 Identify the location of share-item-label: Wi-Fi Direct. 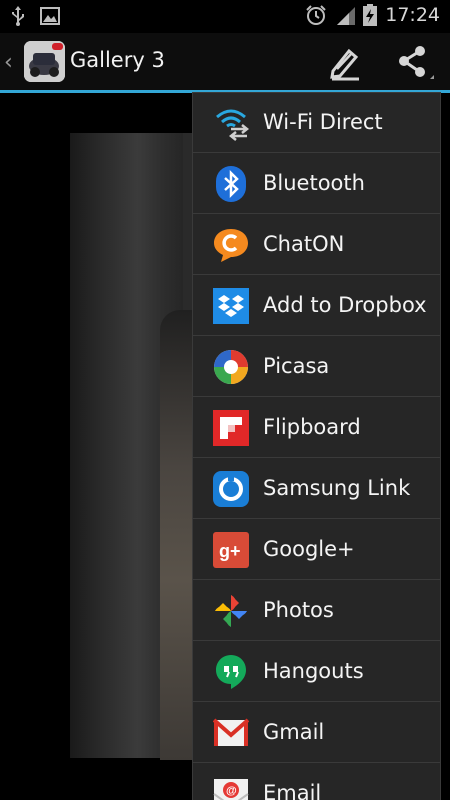
(323, 122).